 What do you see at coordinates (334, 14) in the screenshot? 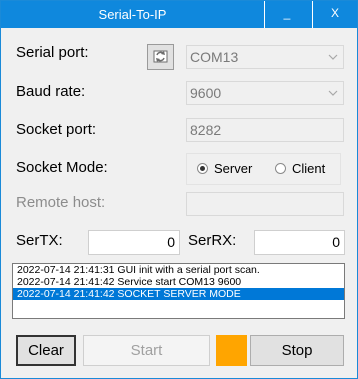
I see `close-button: X` at bounding box center [334, 14].